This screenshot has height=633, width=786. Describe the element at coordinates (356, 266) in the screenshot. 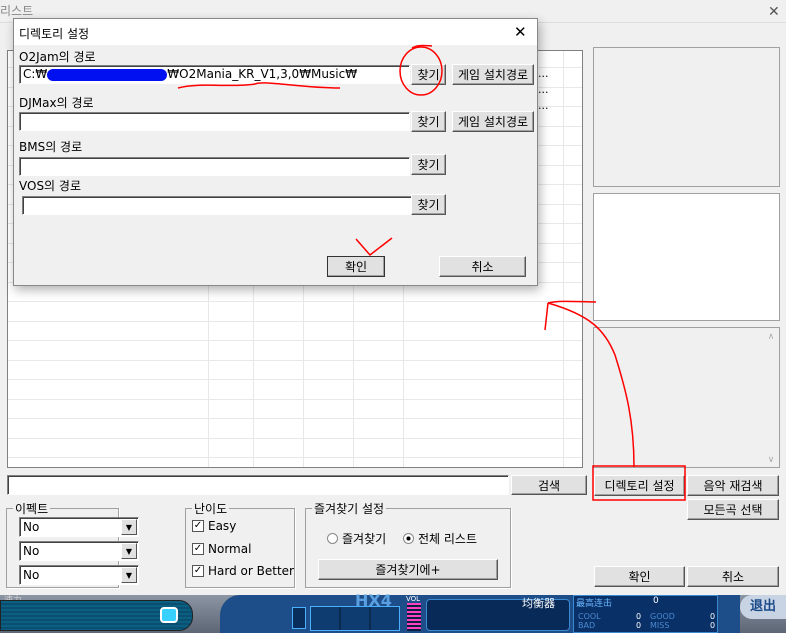

I see `dialog-ok-button: 확인` at that location.